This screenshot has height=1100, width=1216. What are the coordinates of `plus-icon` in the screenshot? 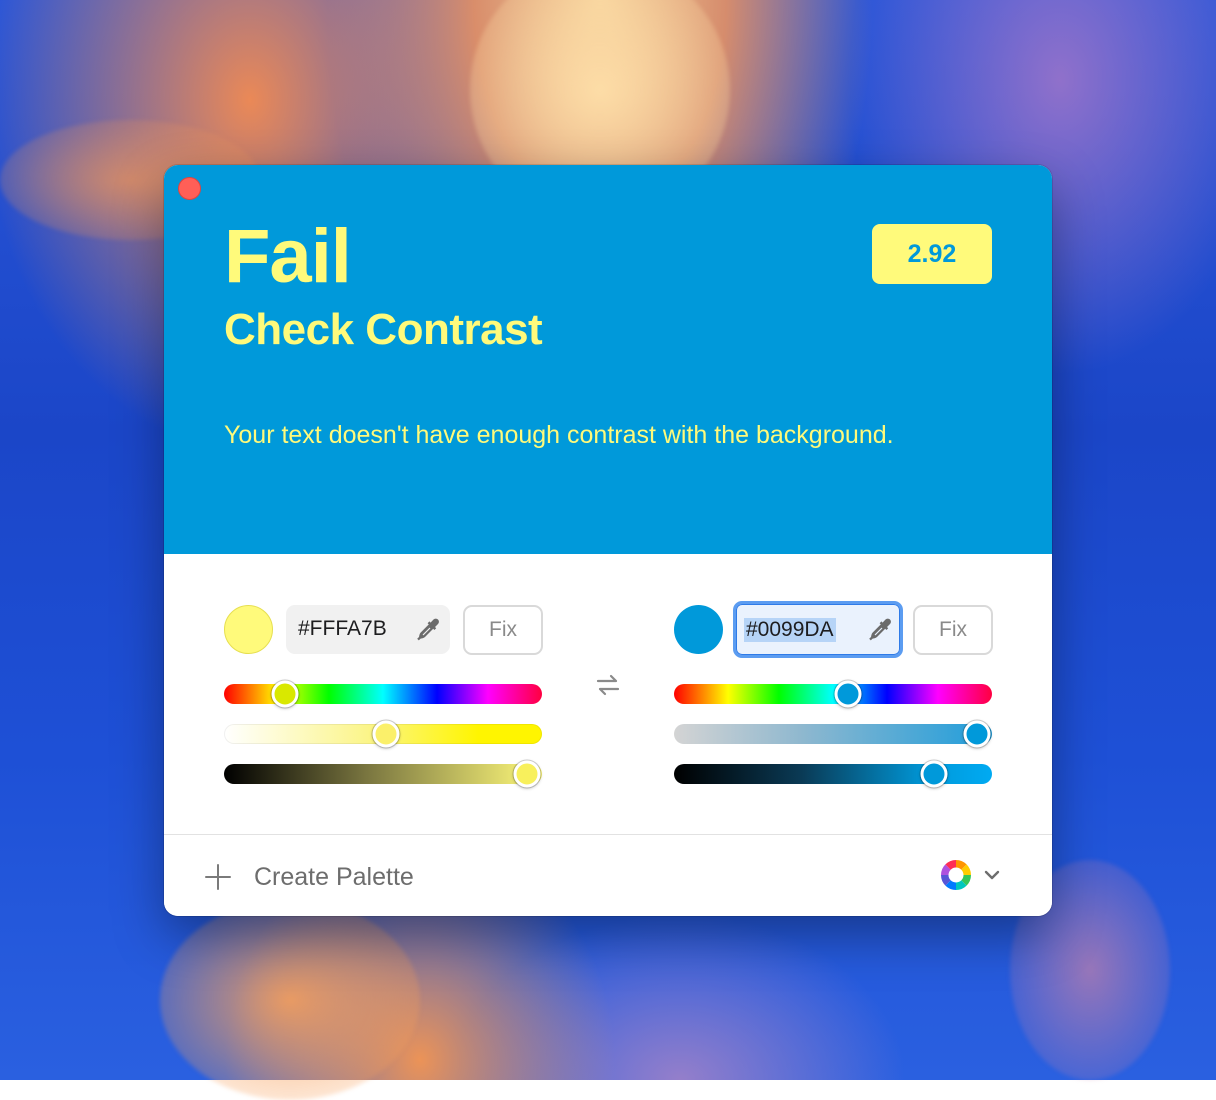 It's located at (218, 877).